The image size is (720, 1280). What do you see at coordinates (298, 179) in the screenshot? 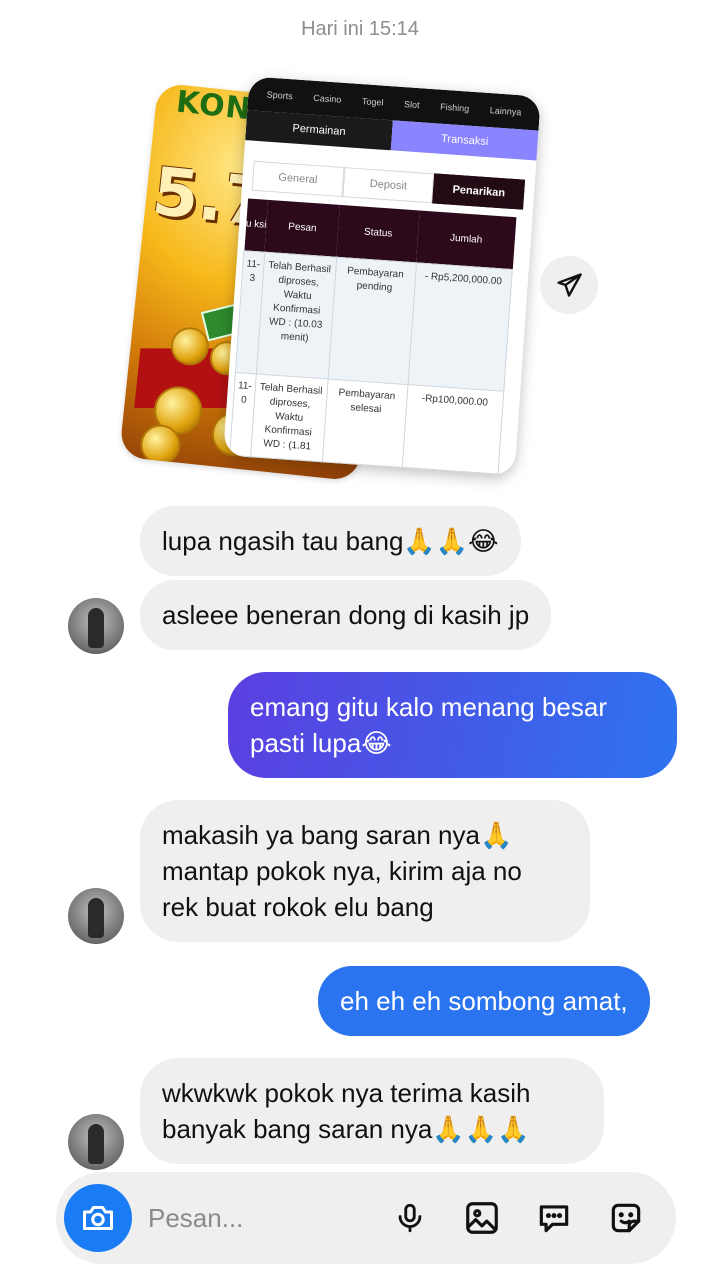
I see `filter-general: General` at bounding box center [298, 179].